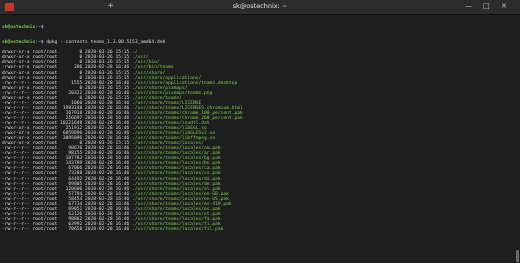 The height and width of the screenshot is (263, 520). I want to click on scrollbar-thumb, so click(517, 256).